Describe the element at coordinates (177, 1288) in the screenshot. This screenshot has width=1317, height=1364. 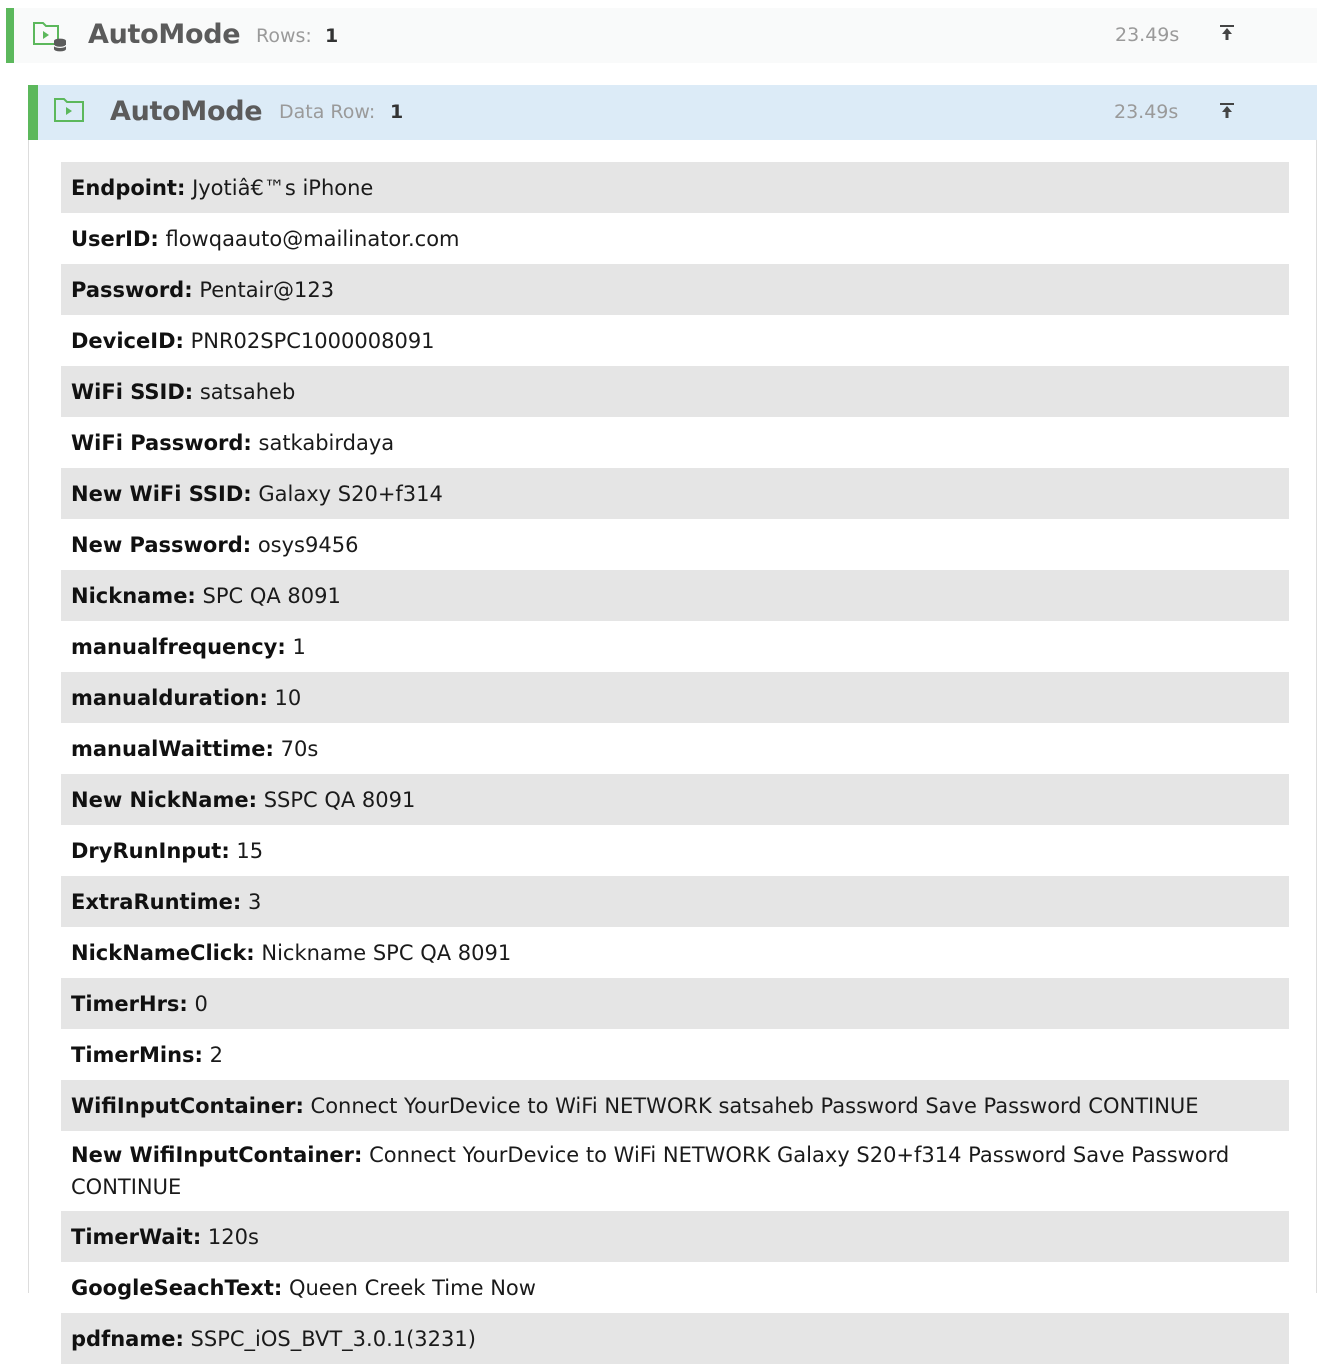
I see `param-key: GoogleSeachText:` at that location.